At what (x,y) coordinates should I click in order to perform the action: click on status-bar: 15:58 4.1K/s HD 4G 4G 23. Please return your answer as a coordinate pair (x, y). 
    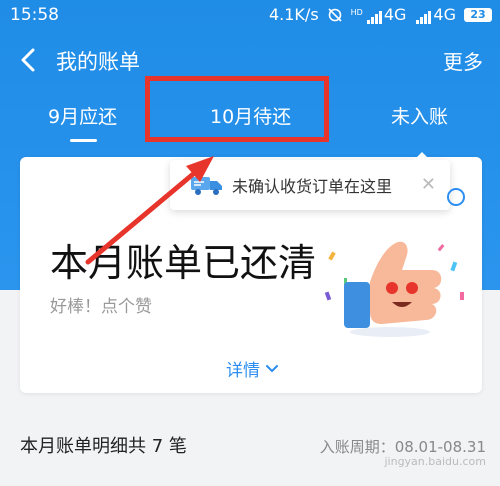
    Looking at the image, I should click on (250, 15).